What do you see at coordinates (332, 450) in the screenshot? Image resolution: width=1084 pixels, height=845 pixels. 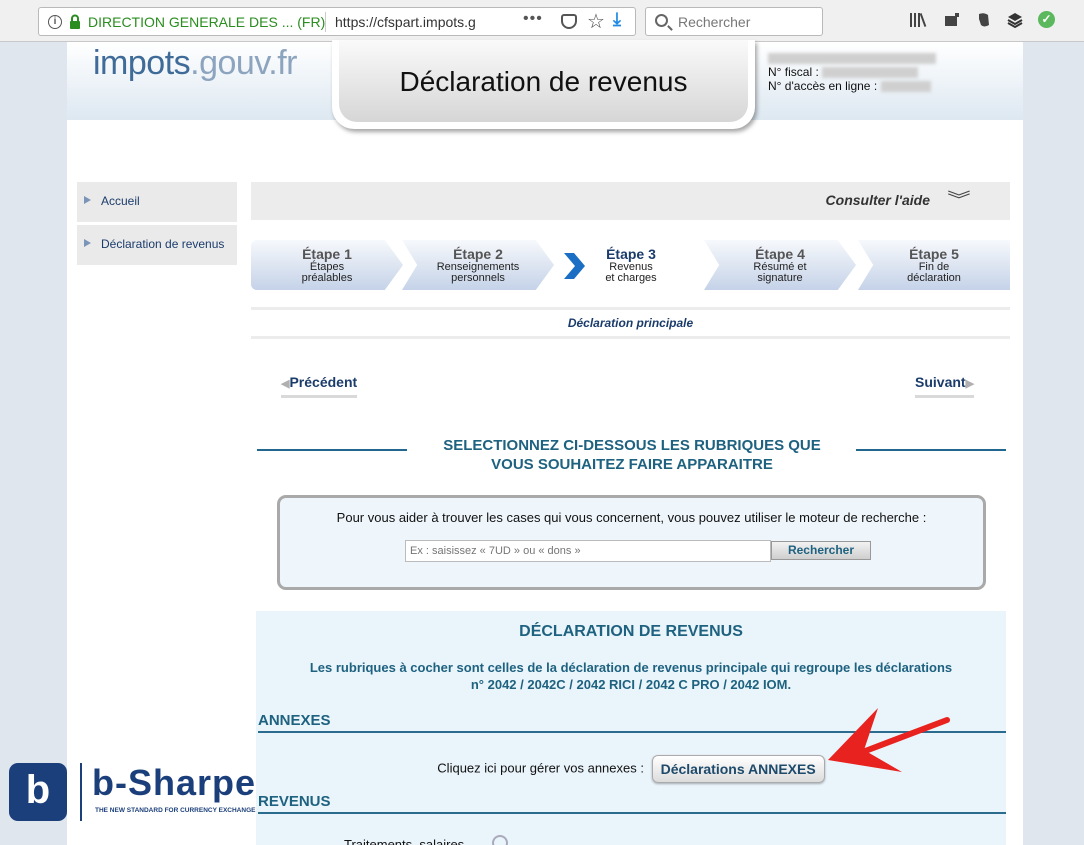 I see `section-rule-left` at bounding box center [332, 450].